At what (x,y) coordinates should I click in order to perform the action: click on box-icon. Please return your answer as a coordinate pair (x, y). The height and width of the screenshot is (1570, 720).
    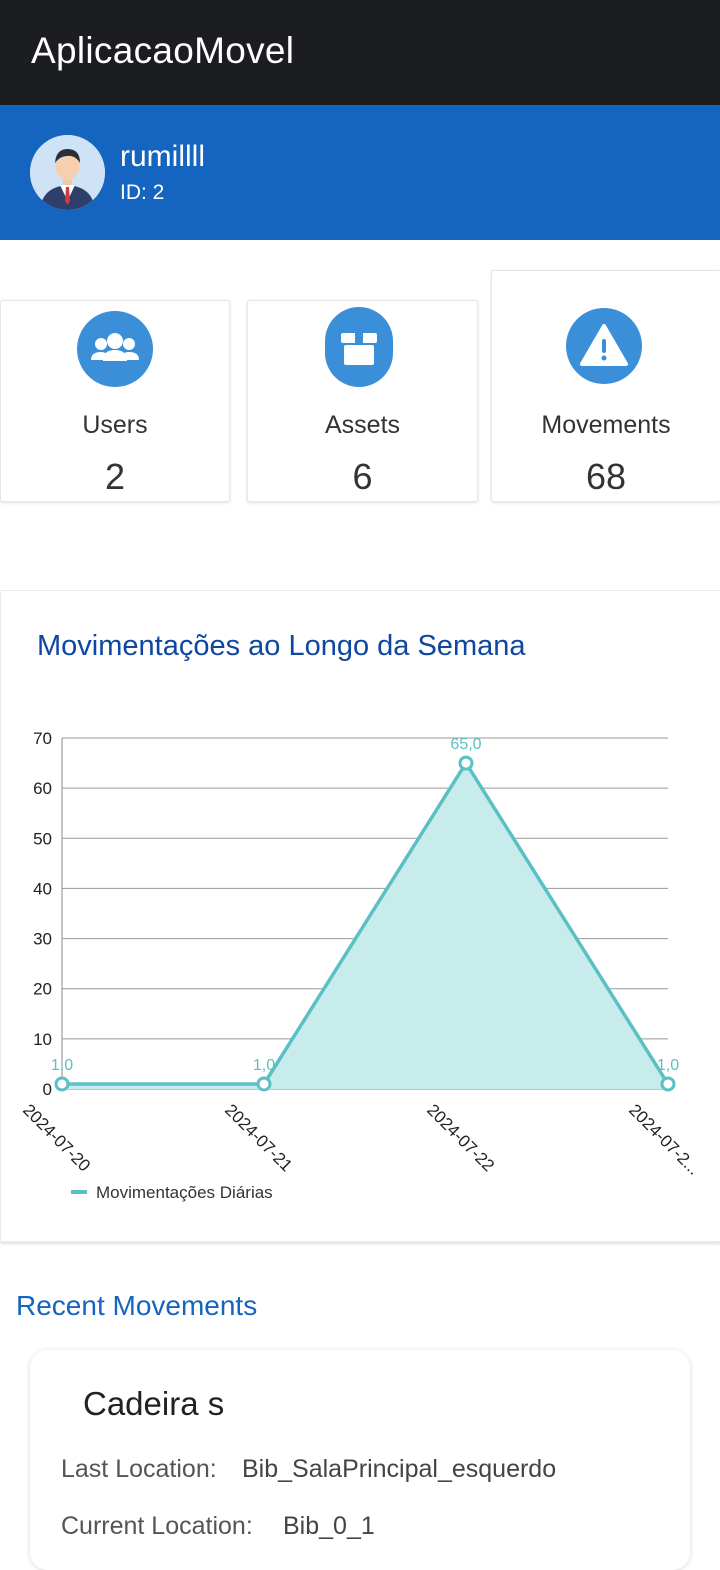
    Looking at the image, I should click on (359, 347).